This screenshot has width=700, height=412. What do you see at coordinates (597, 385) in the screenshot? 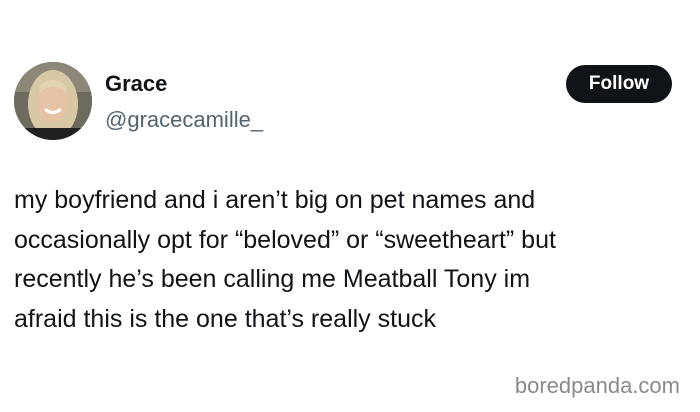
I see `watermark: boredpanda.com` at bounding box center [597, 385].